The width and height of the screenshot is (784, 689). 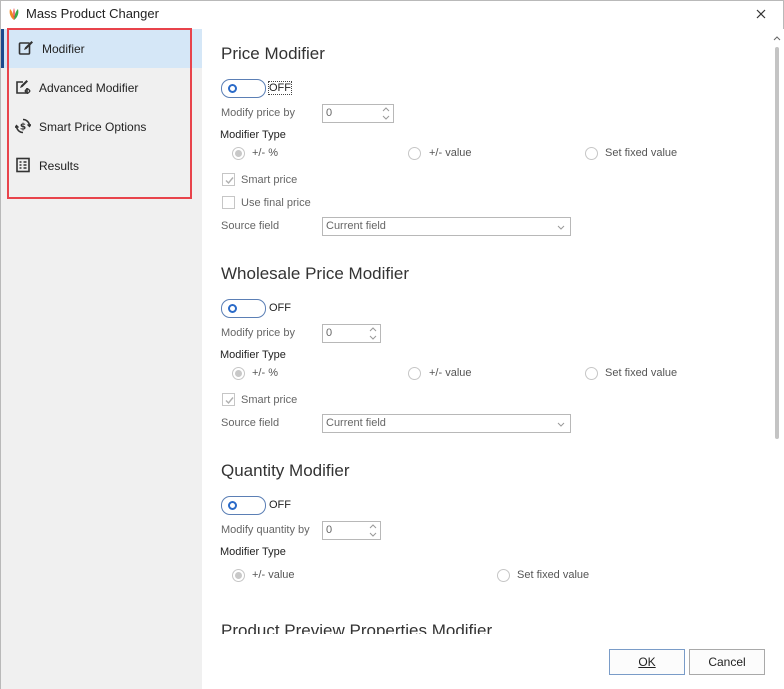 I want to click on quantity-type-value-radio, so click(x=238, y=575).